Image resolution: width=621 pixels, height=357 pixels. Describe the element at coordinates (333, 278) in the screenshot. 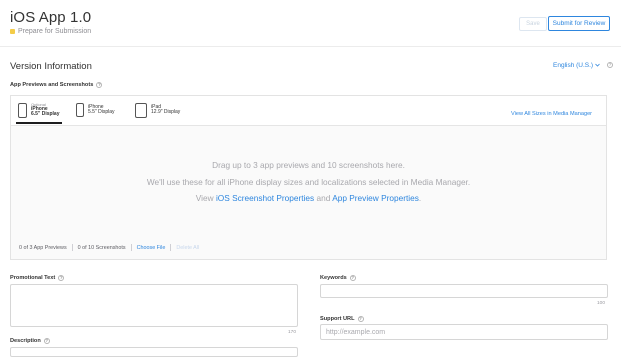

I see `keywords-label-text: Keywords` at that location.